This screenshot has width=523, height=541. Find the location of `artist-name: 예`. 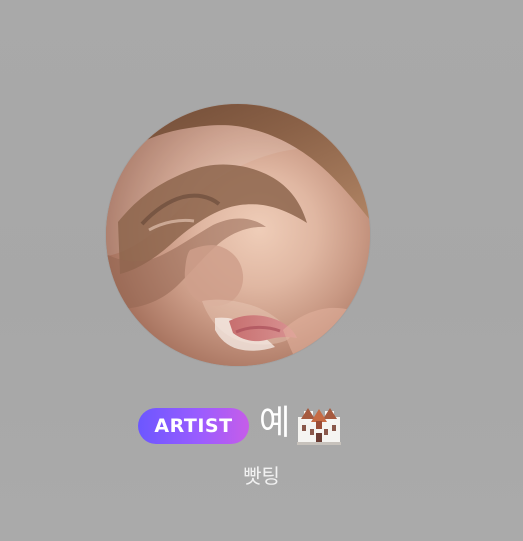

artist-name: 예 is located at coordinates (301, 424).